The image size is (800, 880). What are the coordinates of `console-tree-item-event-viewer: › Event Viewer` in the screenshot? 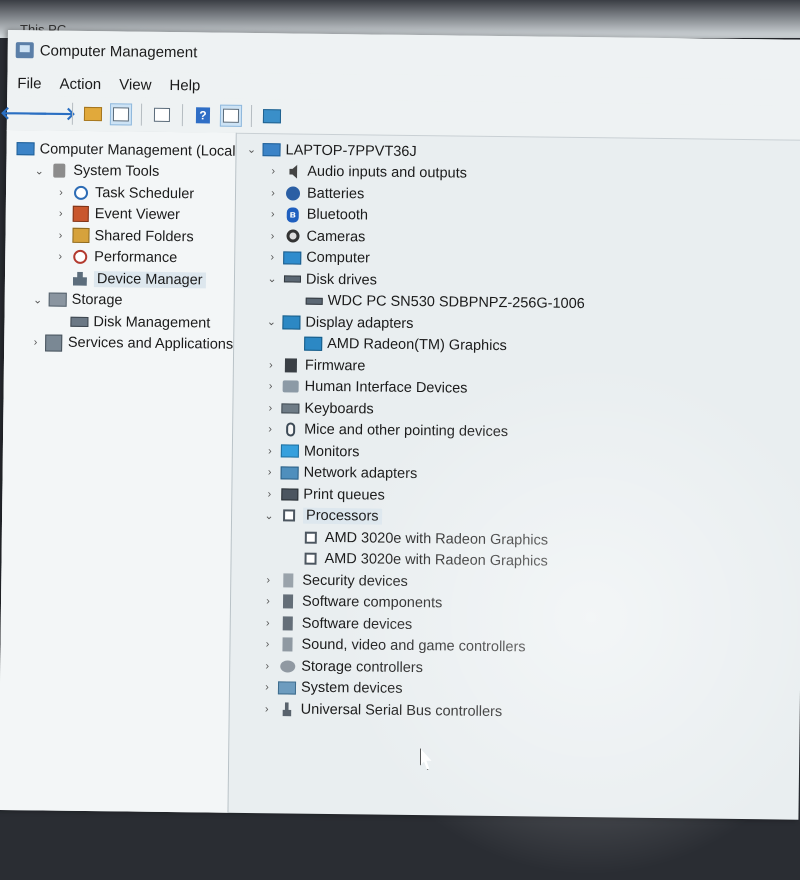 It's located at (120, 214).